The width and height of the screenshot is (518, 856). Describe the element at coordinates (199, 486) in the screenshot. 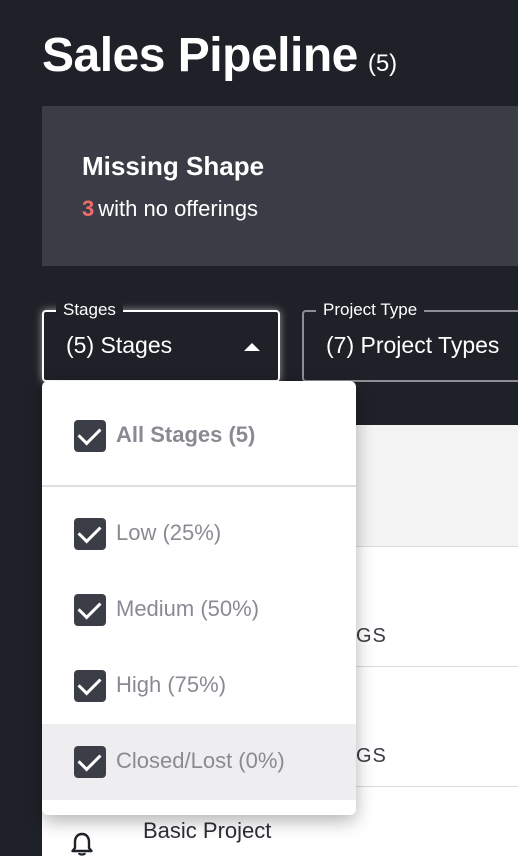

I see `menu-divider` at that location.